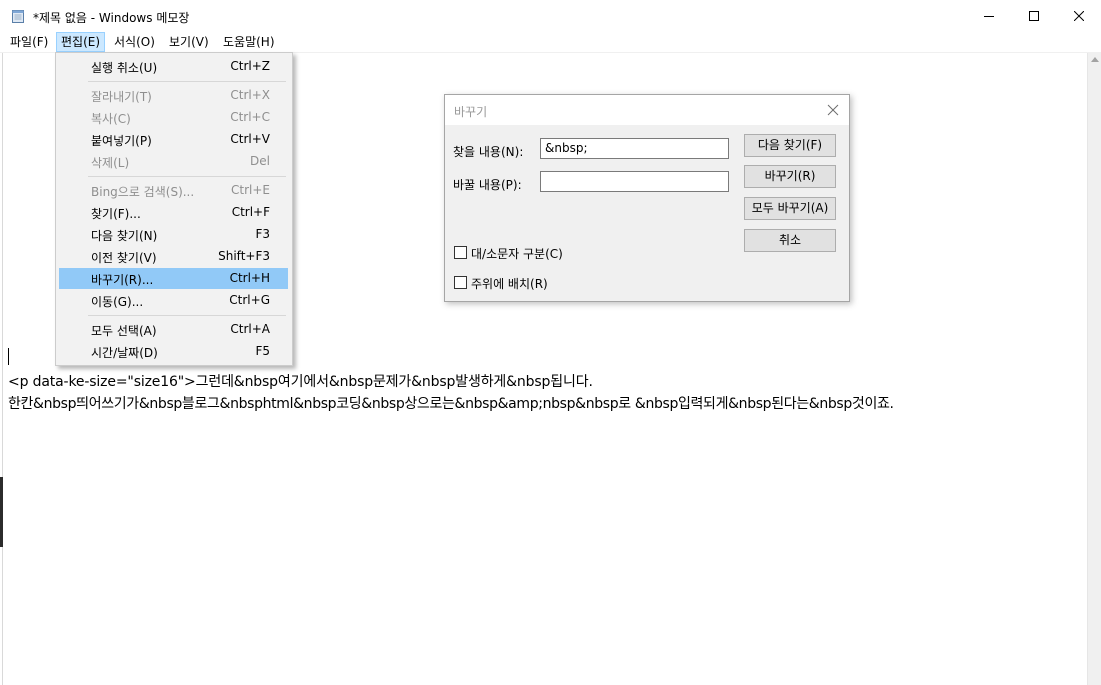 This screenshot has height=685, width=1101. I want to click on replace-with-label: 바꿀 내용(P):, so click(487, 185).